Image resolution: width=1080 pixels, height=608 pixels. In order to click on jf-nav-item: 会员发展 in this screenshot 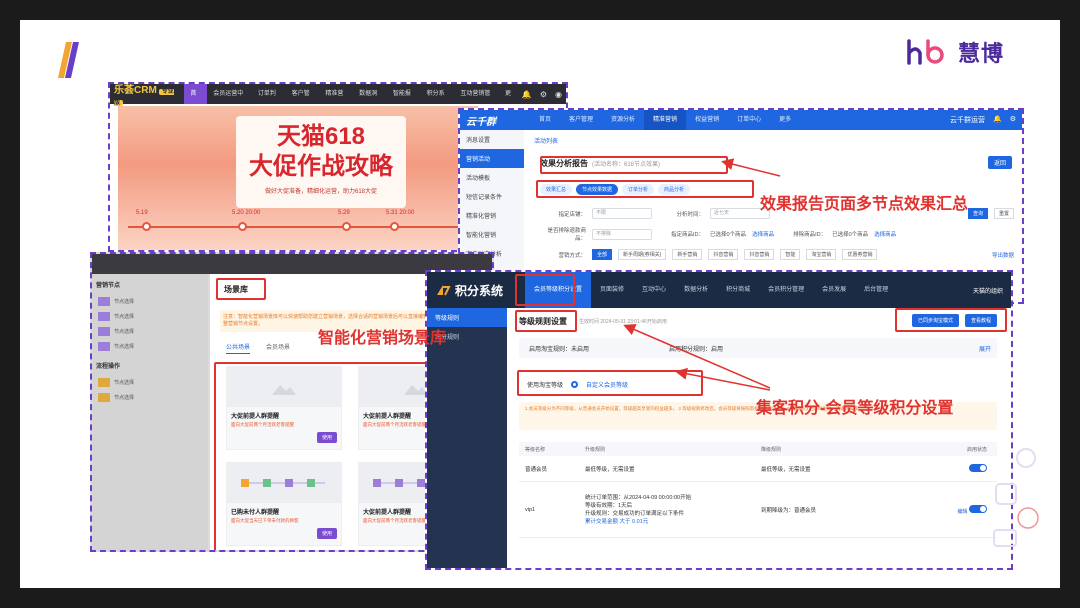, I will do `click(834, 290)`.